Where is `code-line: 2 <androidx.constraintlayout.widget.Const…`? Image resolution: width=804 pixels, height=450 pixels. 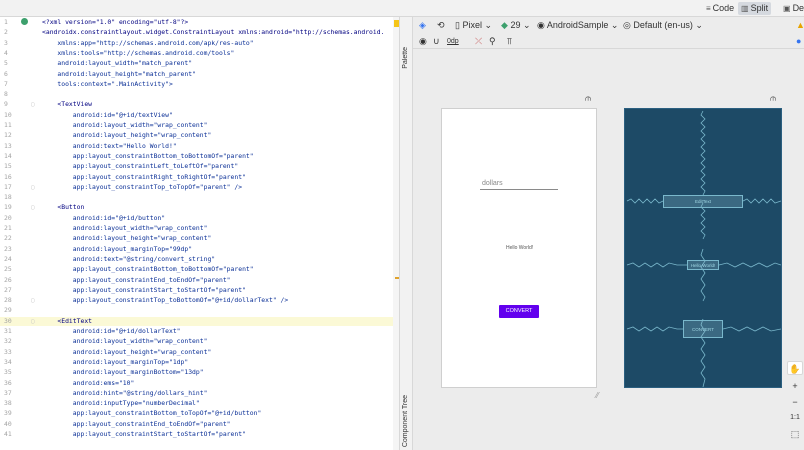
code-line: 2 <androidx.constraintlayout.widget.Const… is located at coordinates (199, 32).